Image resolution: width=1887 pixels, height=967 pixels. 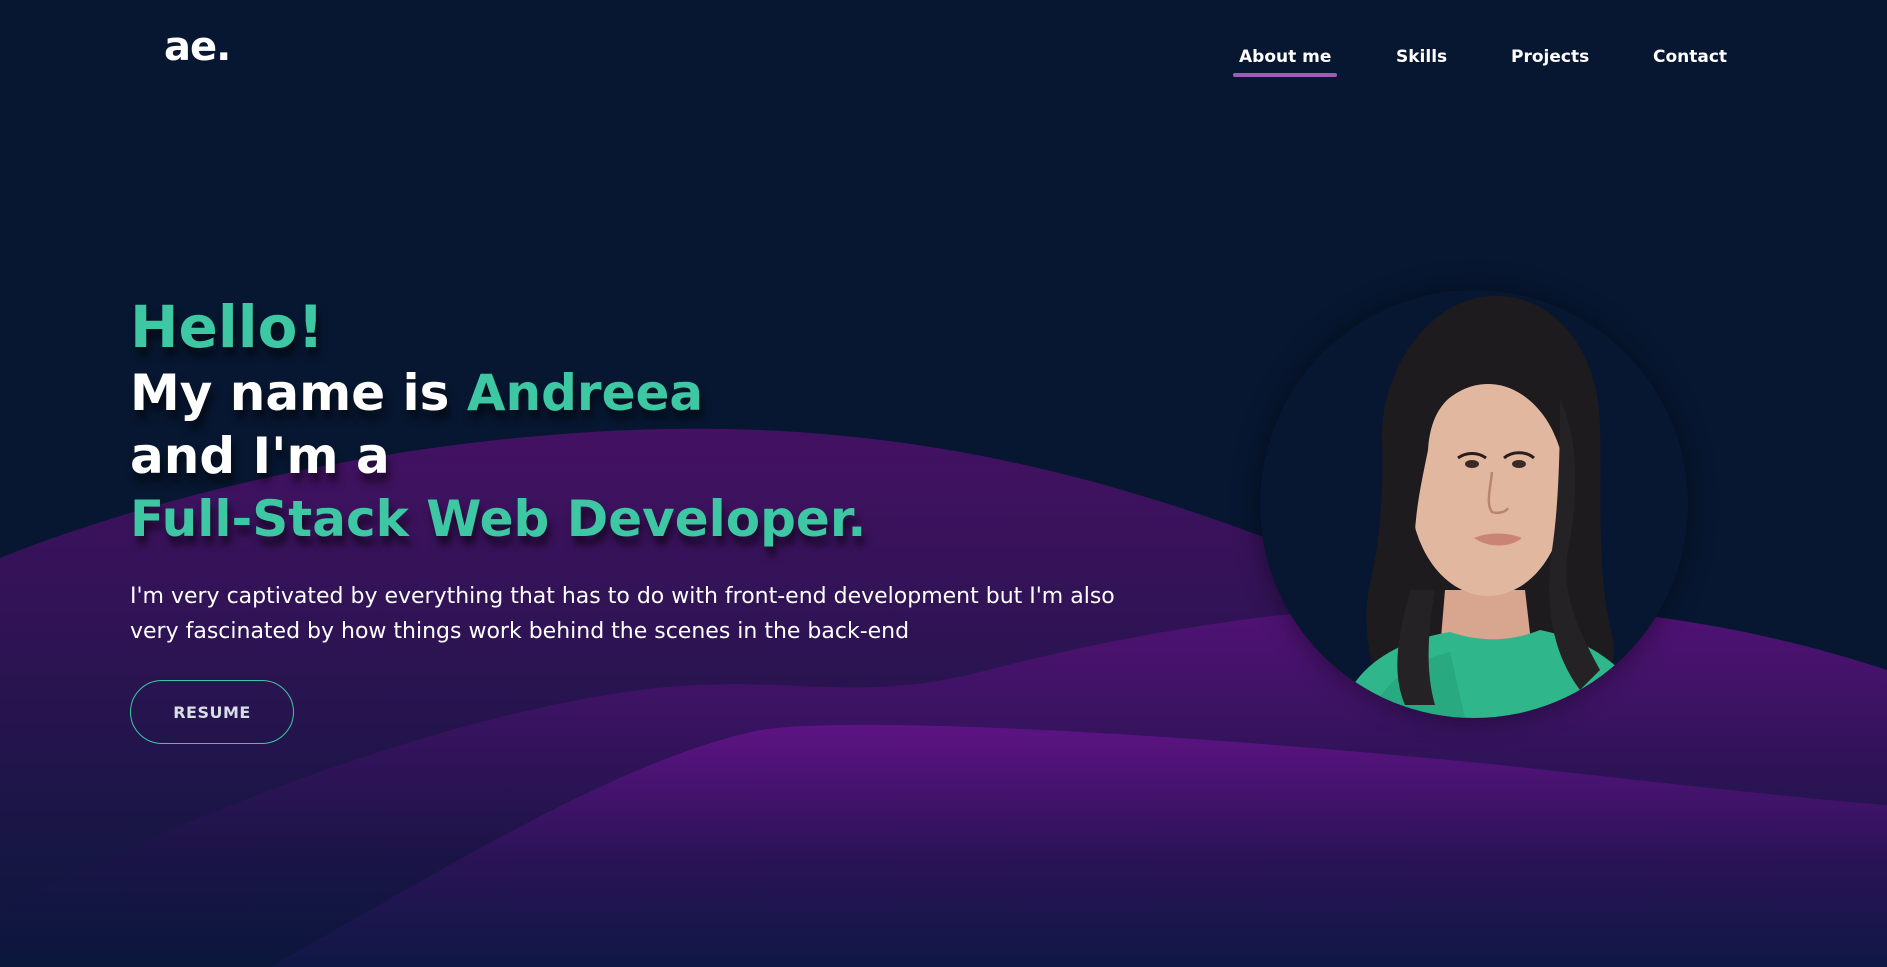 I want to click on nav-item-contact: Contact, so click(x=1690, y=57).